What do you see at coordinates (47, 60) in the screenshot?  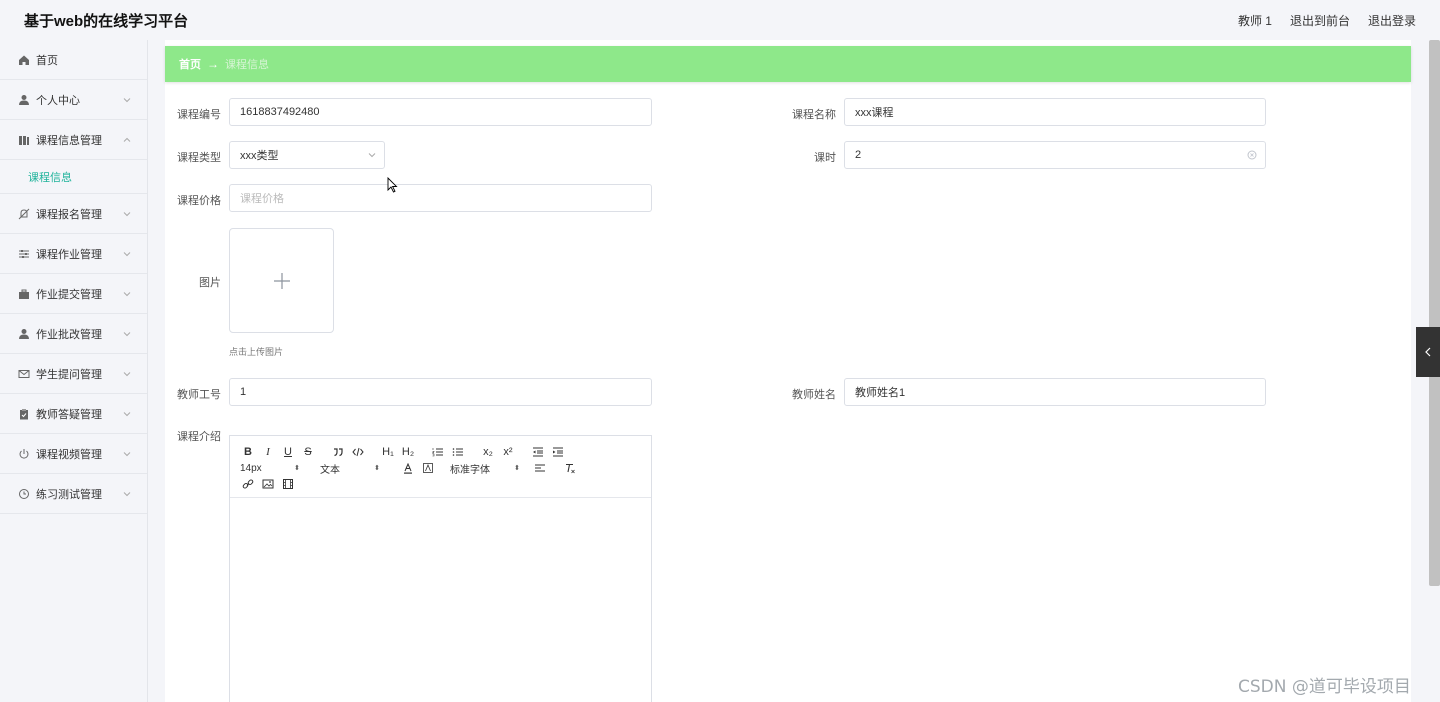 I see `sidebar-item-label: 首页` at bounding box center [47, 60].